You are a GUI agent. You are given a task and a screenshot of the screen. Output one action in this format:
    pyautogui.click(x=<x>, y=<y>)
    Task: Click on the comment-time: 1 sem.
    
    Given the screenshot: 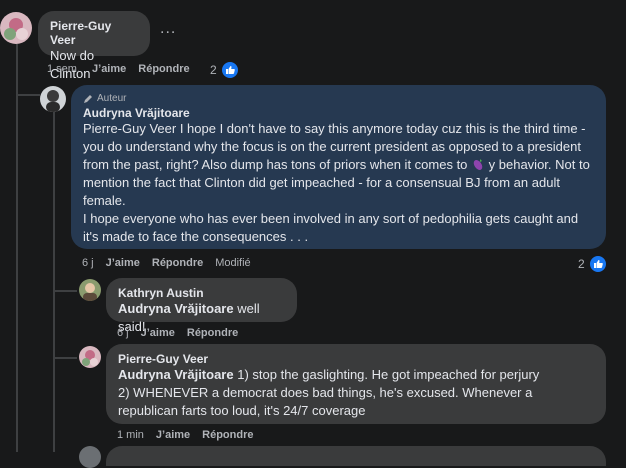 What is the action you would take?
    pyautogui.click(x=63, y=69)
    